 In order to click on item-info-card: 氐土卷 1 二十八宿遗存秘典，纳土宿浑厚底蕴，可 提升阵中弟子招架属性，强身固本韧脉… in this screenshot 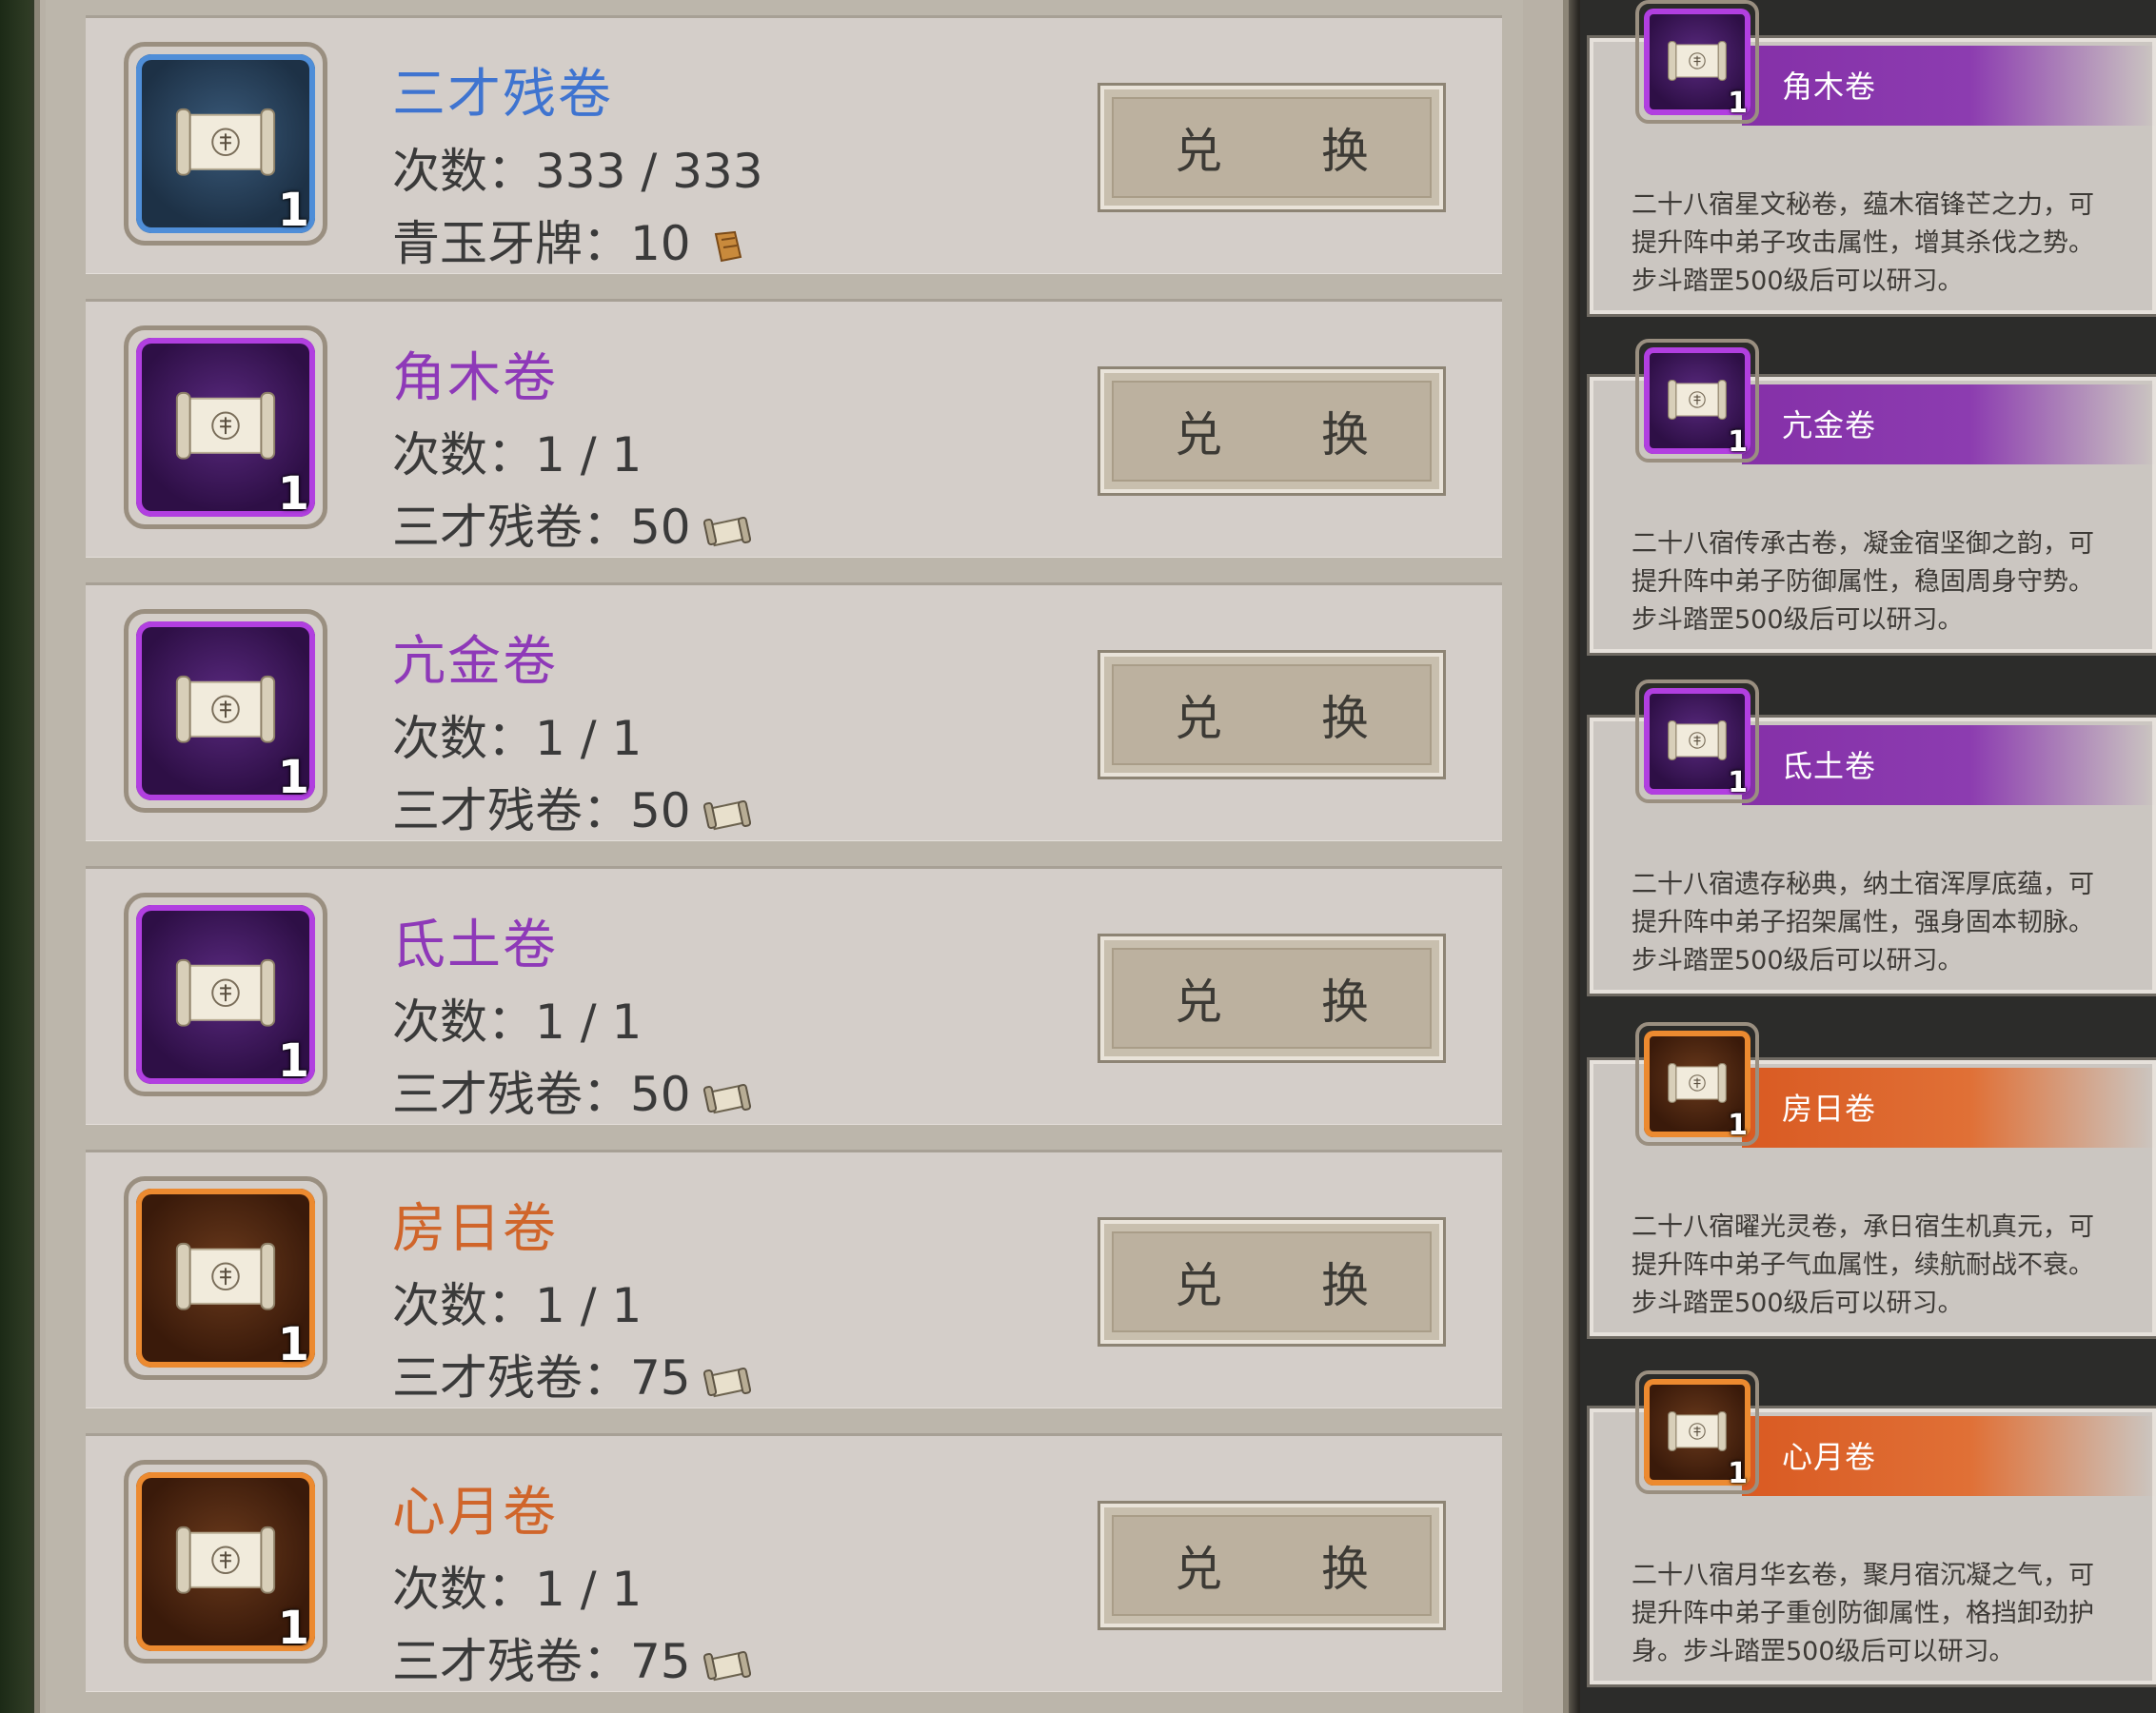, I will do `click(1871, 837)`.